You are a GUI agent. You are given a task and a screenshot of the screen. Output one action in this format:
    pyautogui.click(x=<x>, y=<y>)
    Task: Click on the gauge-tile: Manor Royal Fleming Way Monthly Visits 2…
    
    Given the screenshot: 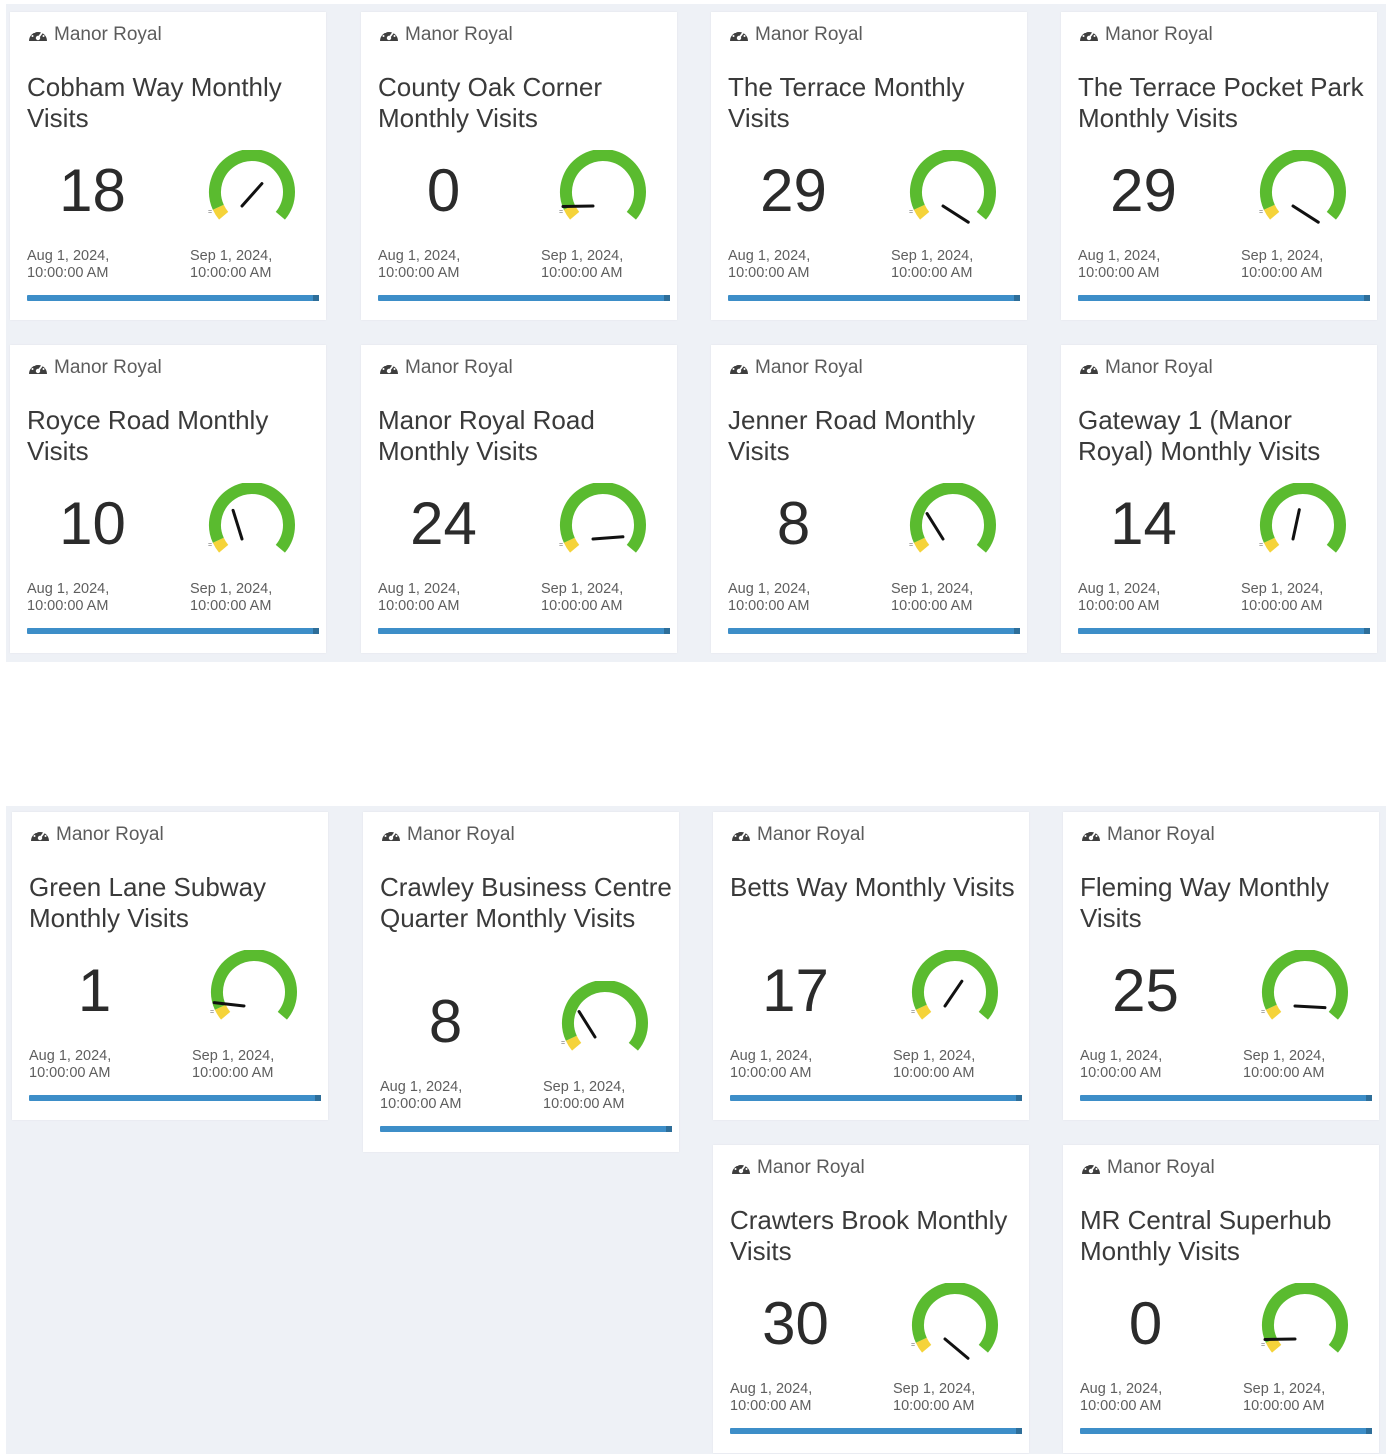 What is the action you would take?
    pyautogui.click(x=1221, y=966)
    